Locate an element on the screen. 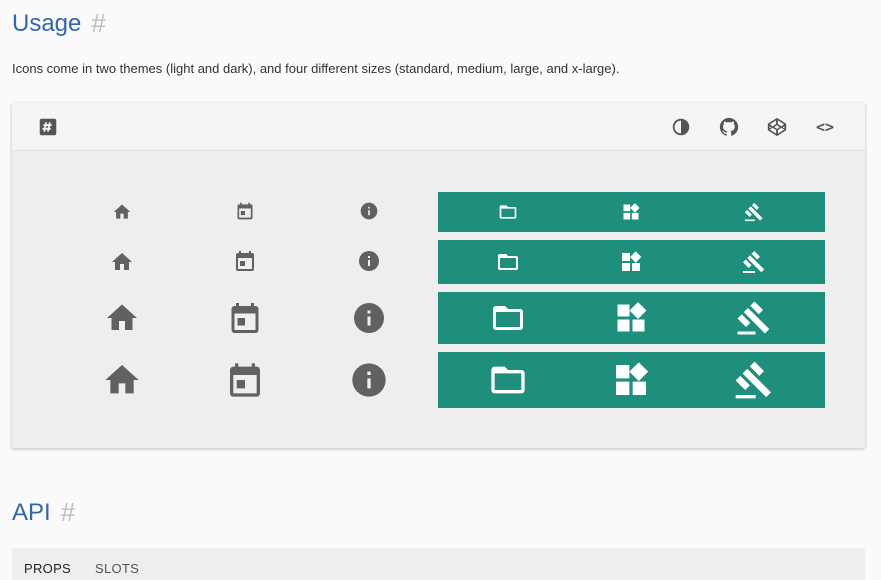 The height and width of the screenshot is (580, 881). usage-title: Usage is located at coordinates (47, 23).